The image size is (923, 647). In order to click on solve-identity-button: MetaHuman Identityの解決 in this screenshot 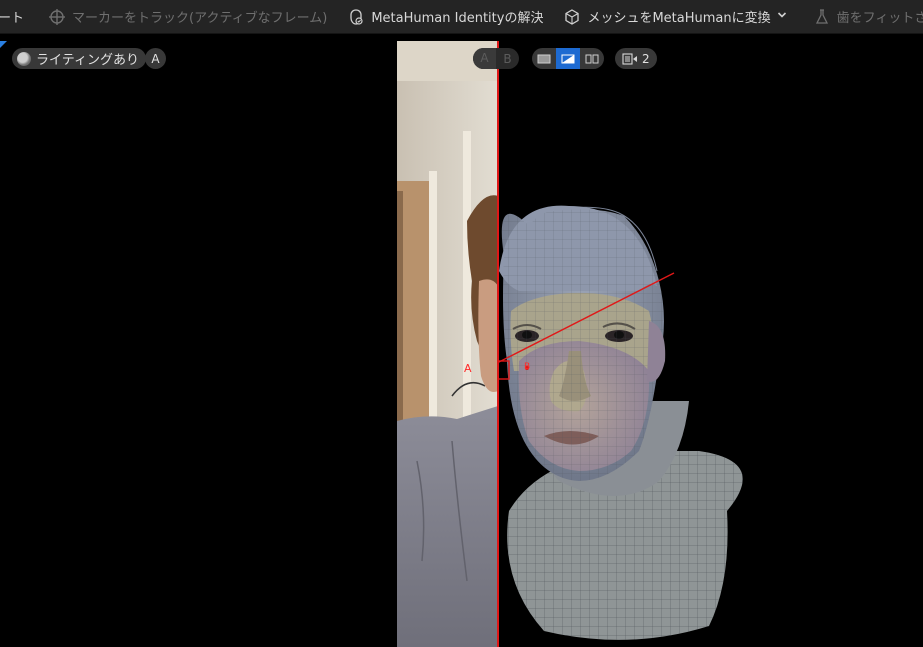, I will do `click(445, 17)`.